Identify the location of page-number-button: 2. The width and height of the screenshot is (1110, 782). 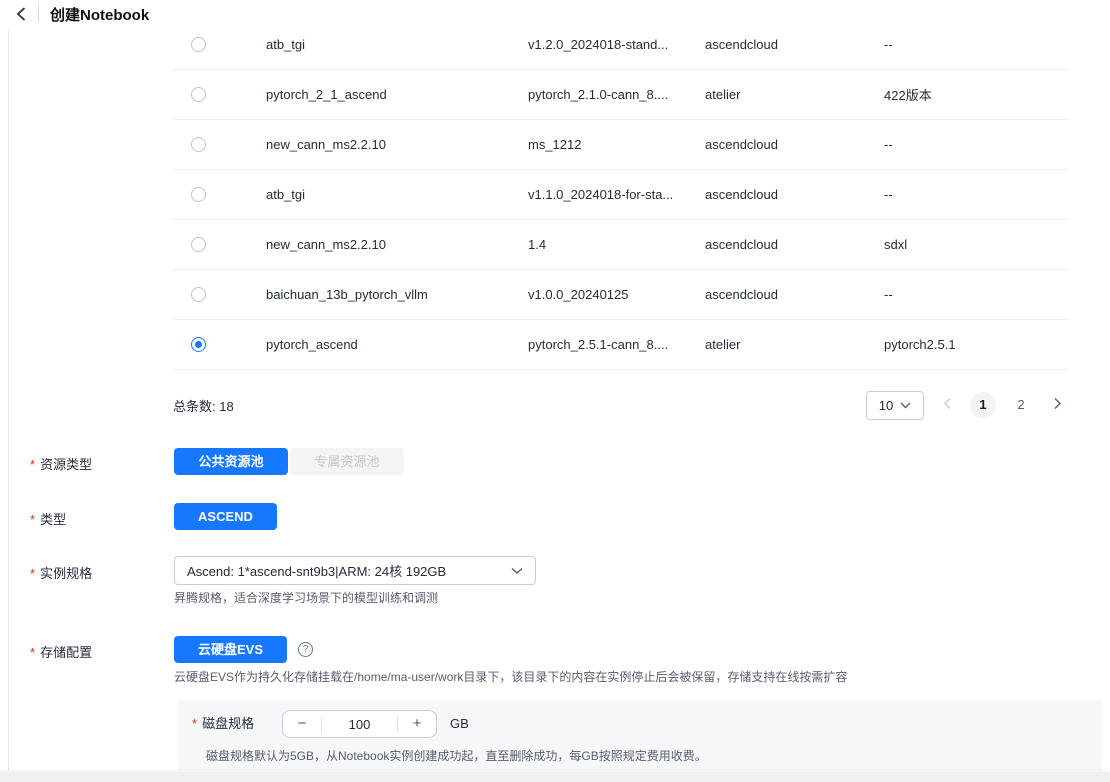
(1021, 405).